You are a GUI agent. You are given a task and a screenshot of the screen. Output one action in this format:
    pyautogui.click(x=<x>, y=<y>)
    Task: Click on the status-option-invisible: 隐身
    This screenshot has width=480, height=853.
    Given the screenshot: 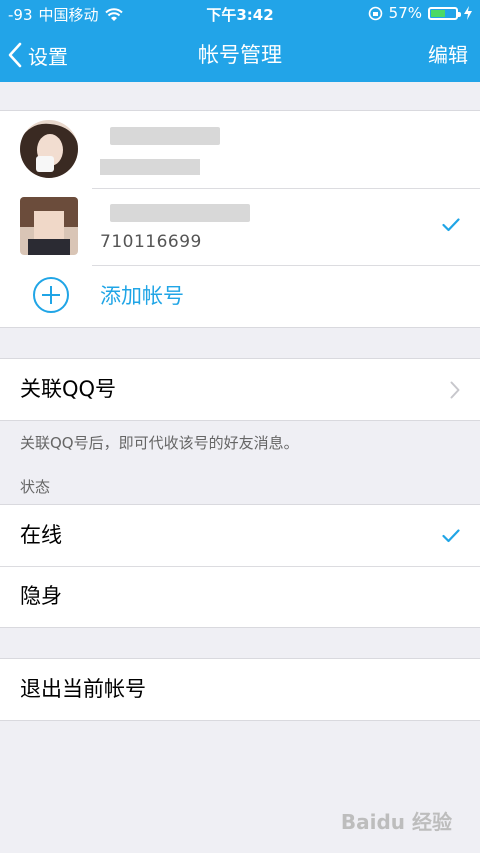 What is the action you would take?
    pyautogui.click(x=240, y=596)
    